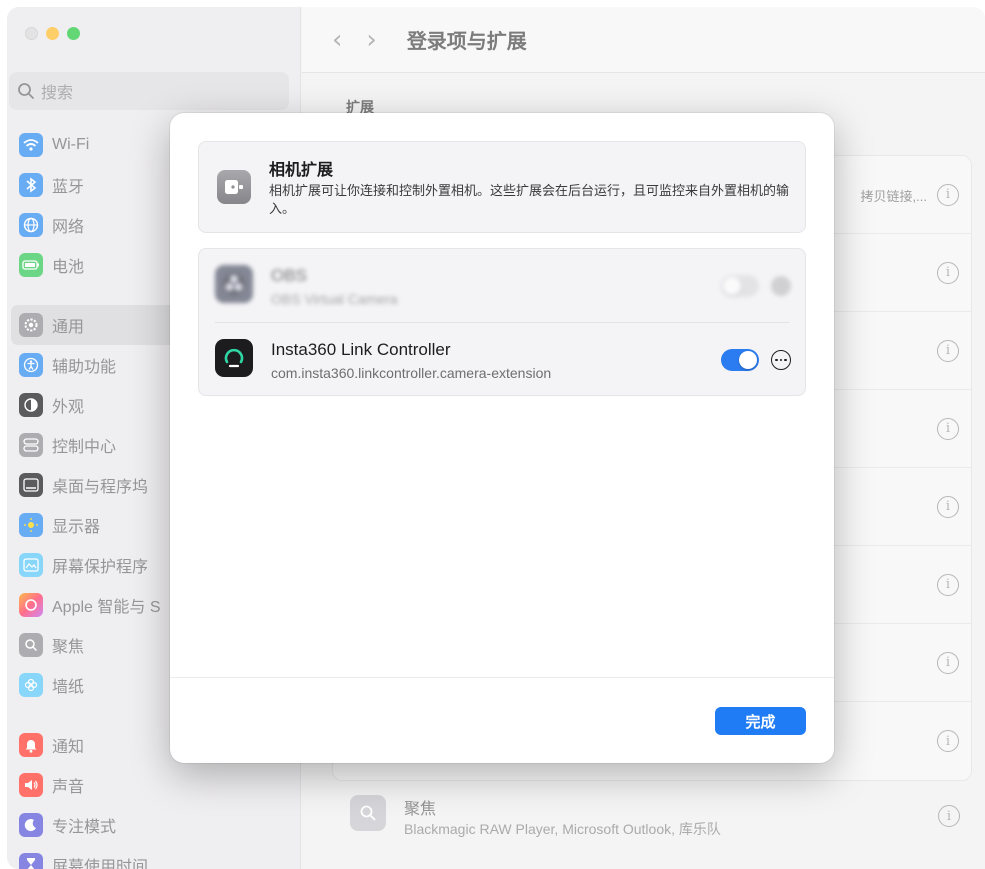 This screenshot has height=869, width=985. I want to click on sidebar-item-label: 电池, so click(68, 267).